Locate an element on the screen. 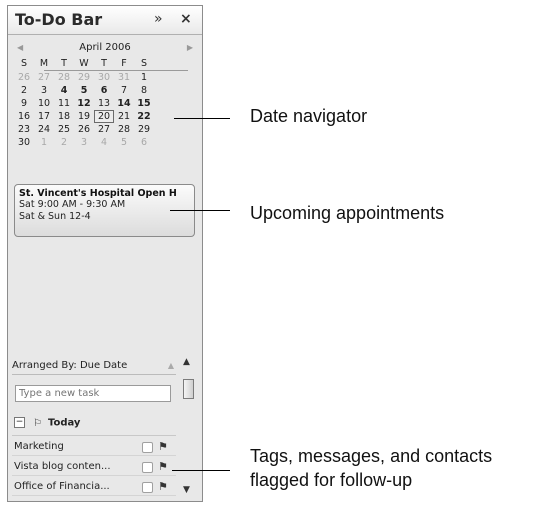  weekday-label: W is located at coordinates (84, 63).